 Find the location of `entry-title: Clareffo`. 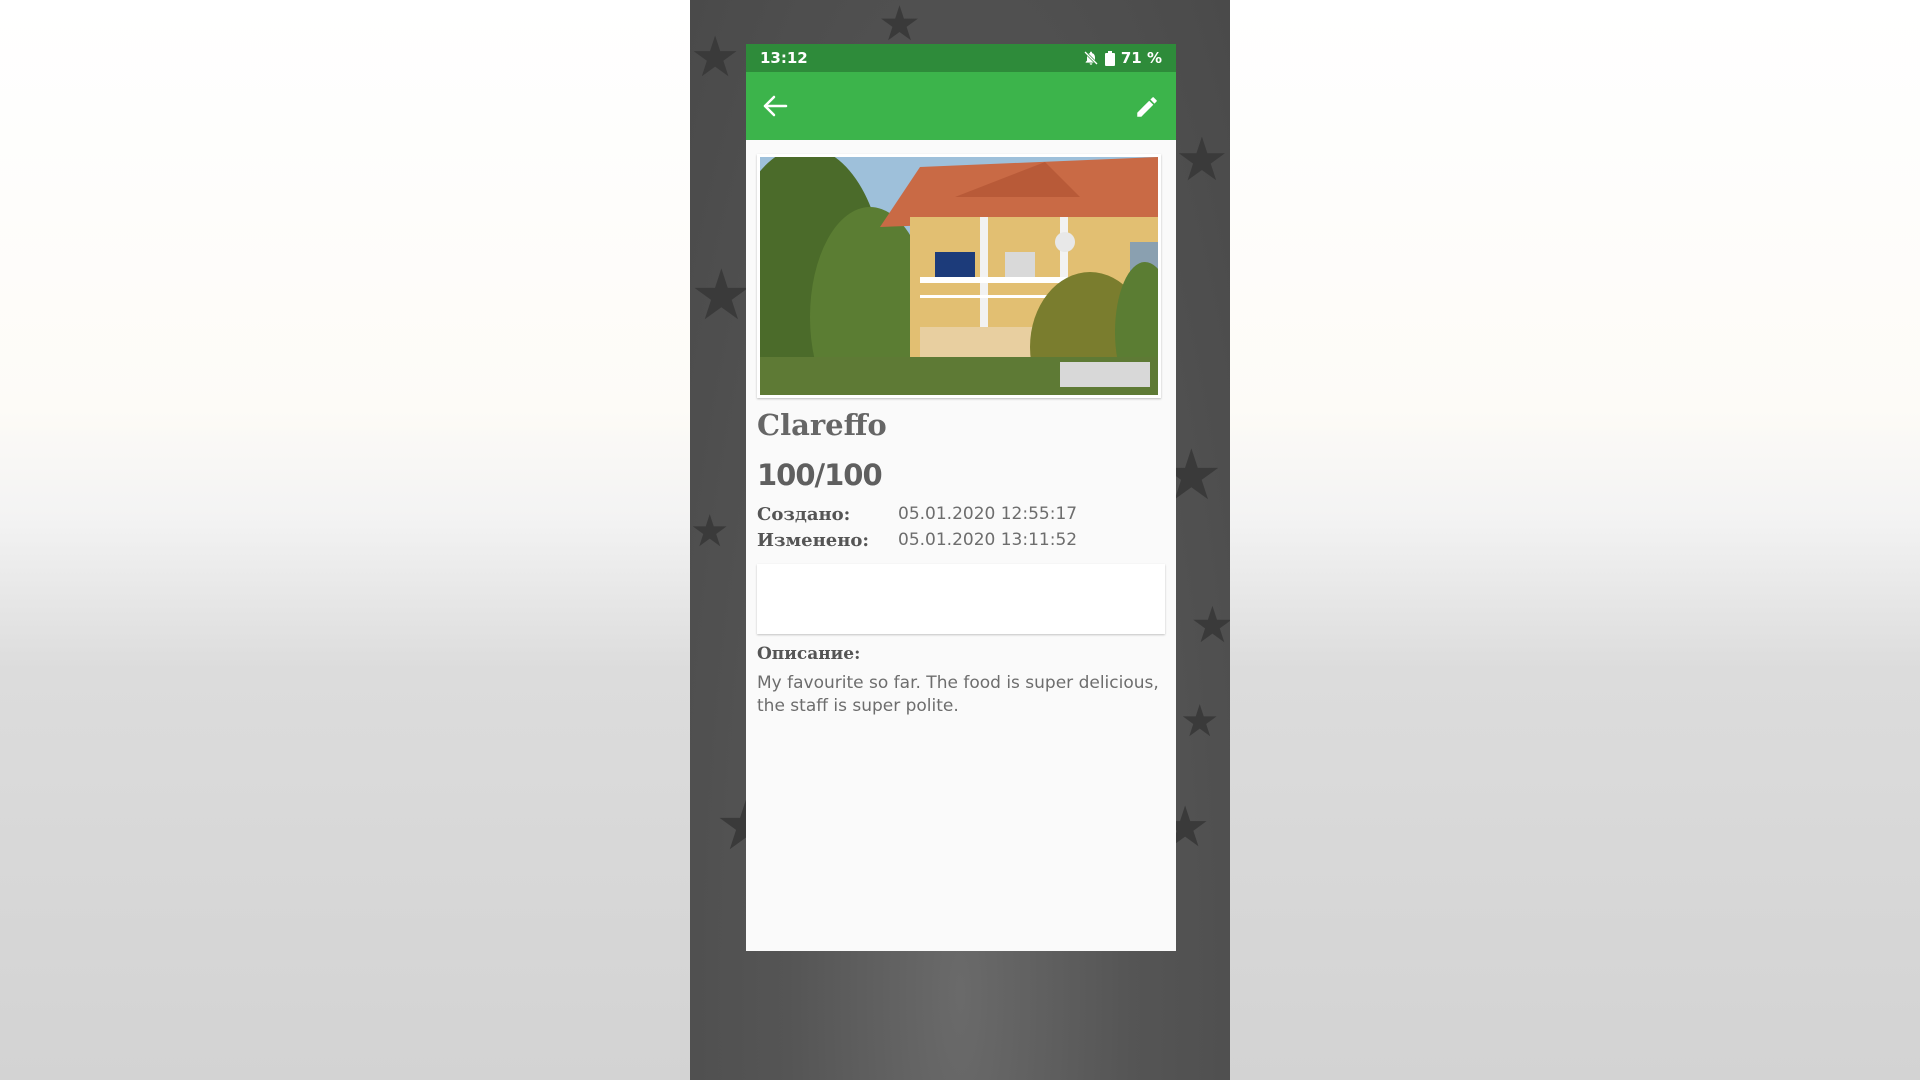

entry-title: Clareffo is located at coordinates (822, 425).